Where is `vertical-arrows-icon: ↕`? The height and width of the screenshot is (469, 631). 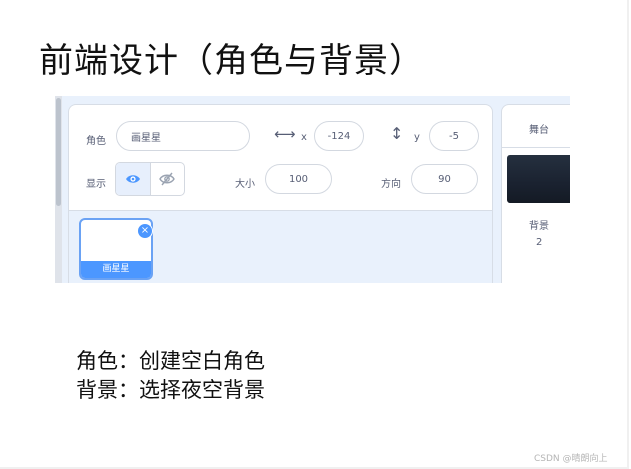
vertical-arrows-icon: ↕ is located at coordinates (397, 133).